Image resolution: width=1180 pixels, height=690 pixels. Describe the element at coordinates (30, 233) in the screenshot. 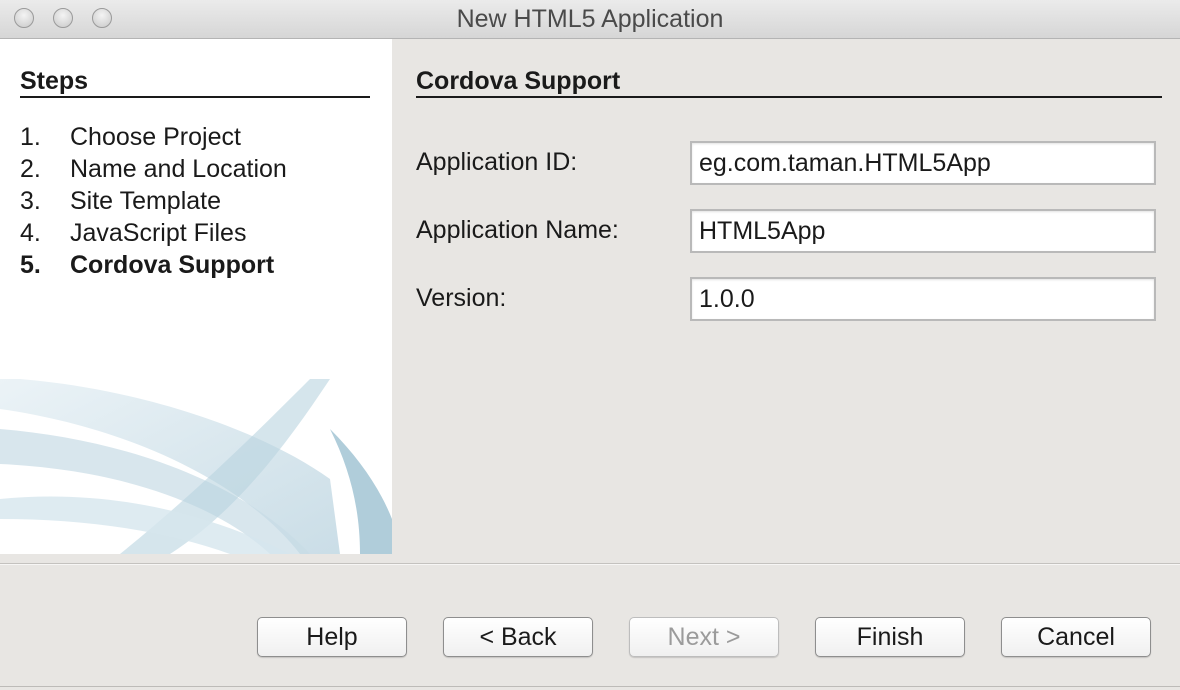

I see `step-number: 4.` at that location.